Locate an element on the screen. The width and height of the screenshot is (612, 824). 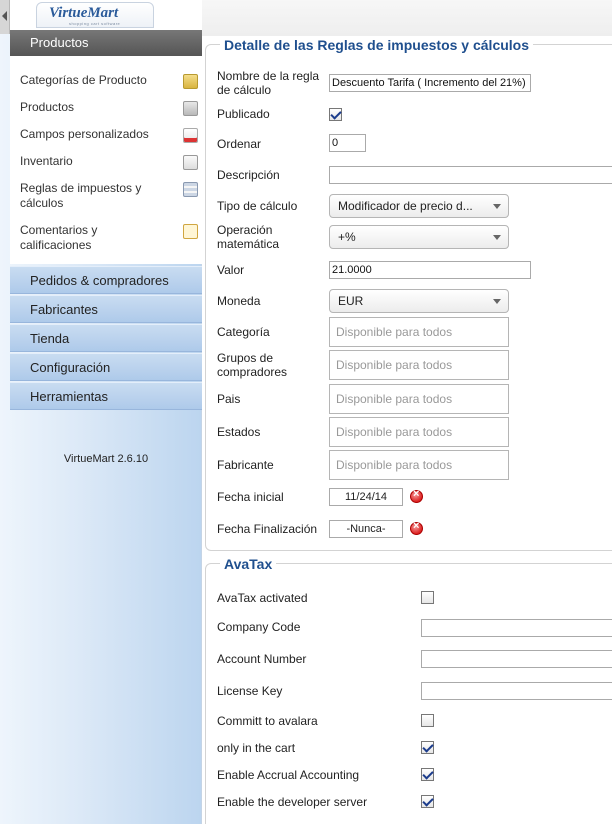
math-op-value: +% is located at coordinates (347, 237).